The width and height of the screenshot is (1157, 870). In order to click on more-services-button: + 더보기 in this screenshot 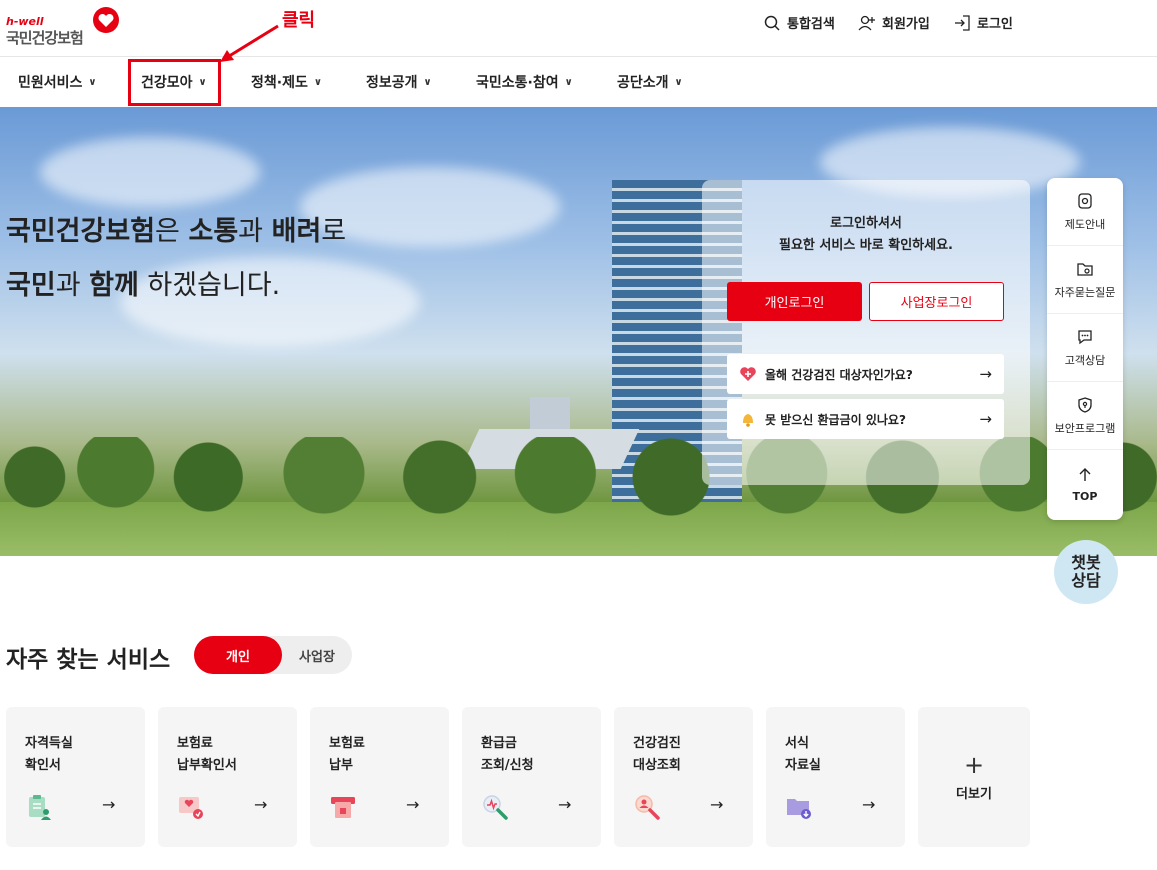, I will do `click(974, 777)`.